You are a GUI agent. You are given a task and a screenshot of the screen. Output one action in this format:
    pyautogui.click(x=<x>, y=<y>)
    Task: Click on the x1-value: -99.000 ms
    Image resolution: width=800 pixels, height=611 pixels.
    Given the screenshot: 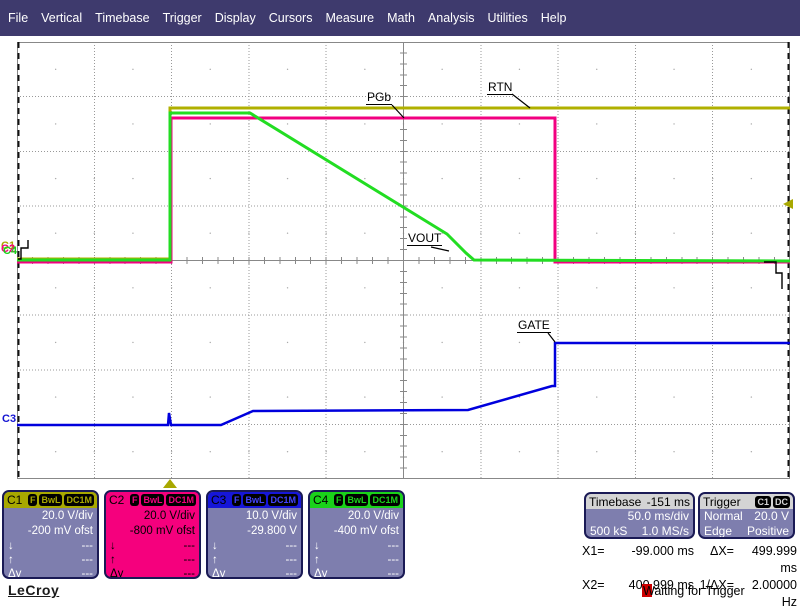 What is the action you would take?
    pyautogui.click(x=662, y=551)
    